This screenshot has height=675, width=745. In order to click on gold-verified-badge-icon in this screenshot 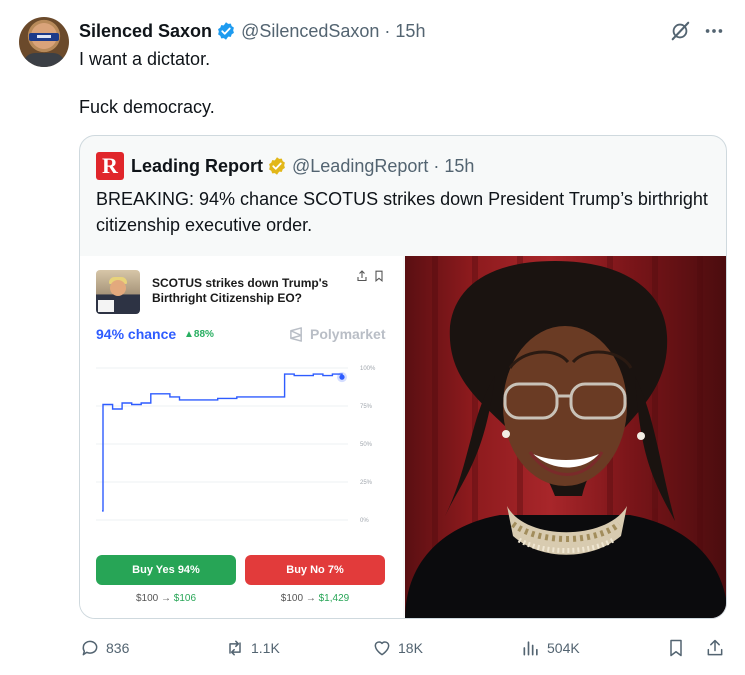, I will do `click(277, 166)`.